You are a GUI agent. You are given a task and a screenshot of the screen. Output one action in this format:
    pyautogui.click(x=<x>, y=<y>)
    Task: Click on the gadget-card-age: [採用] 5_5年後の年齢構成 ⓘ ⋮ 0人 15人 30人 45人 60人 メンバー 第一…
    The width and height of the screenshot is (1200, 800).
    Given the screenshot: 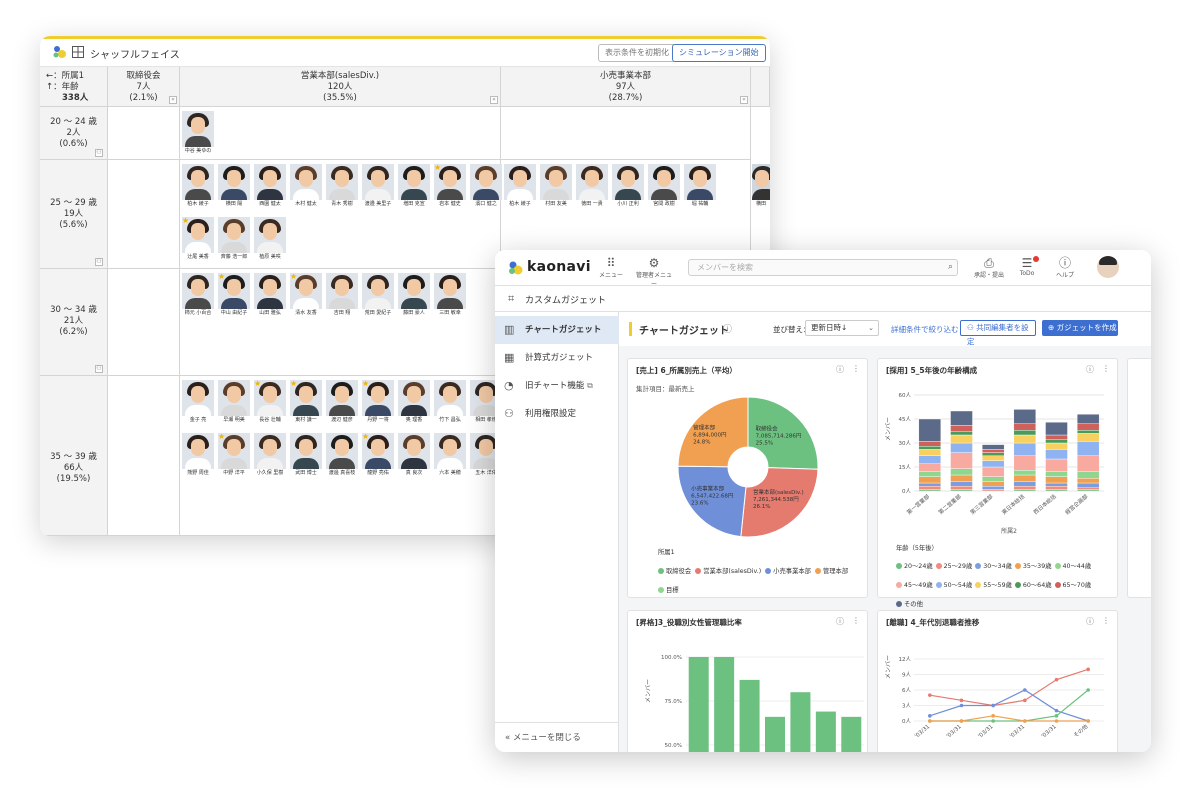 What is the action you would take?
    pyautogui.click(x=997, y=483)
    